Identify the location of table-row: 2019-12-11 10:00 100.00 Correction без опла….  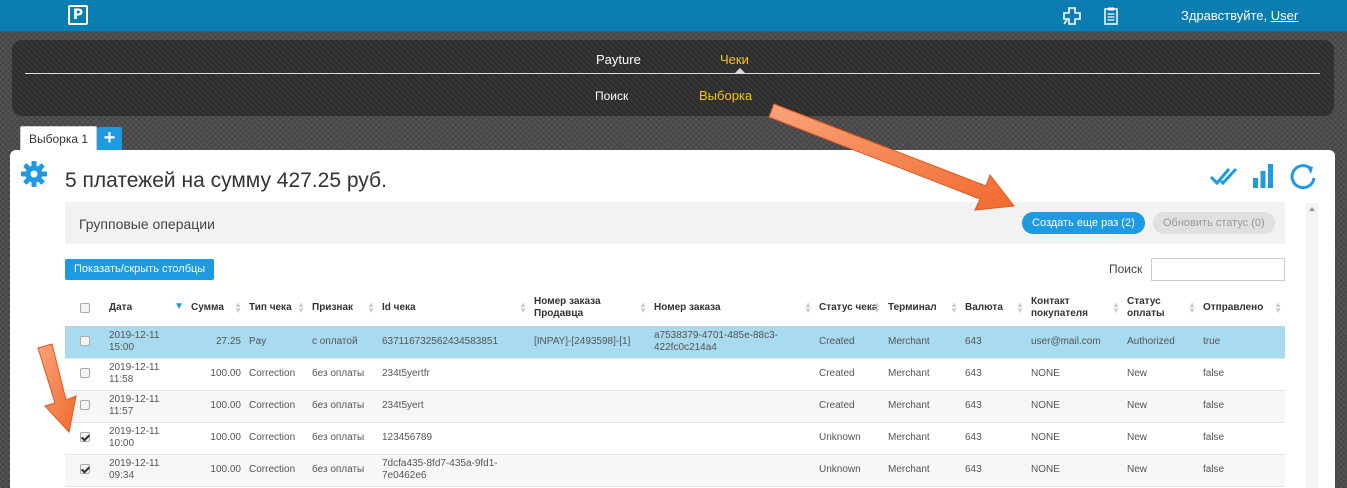
(675, 438).